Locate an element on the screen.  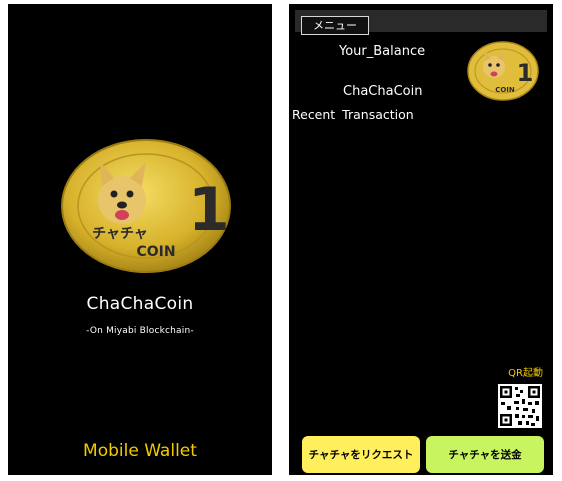
request-button: チャチャをリクエスト is located at coordinates (361, 454).